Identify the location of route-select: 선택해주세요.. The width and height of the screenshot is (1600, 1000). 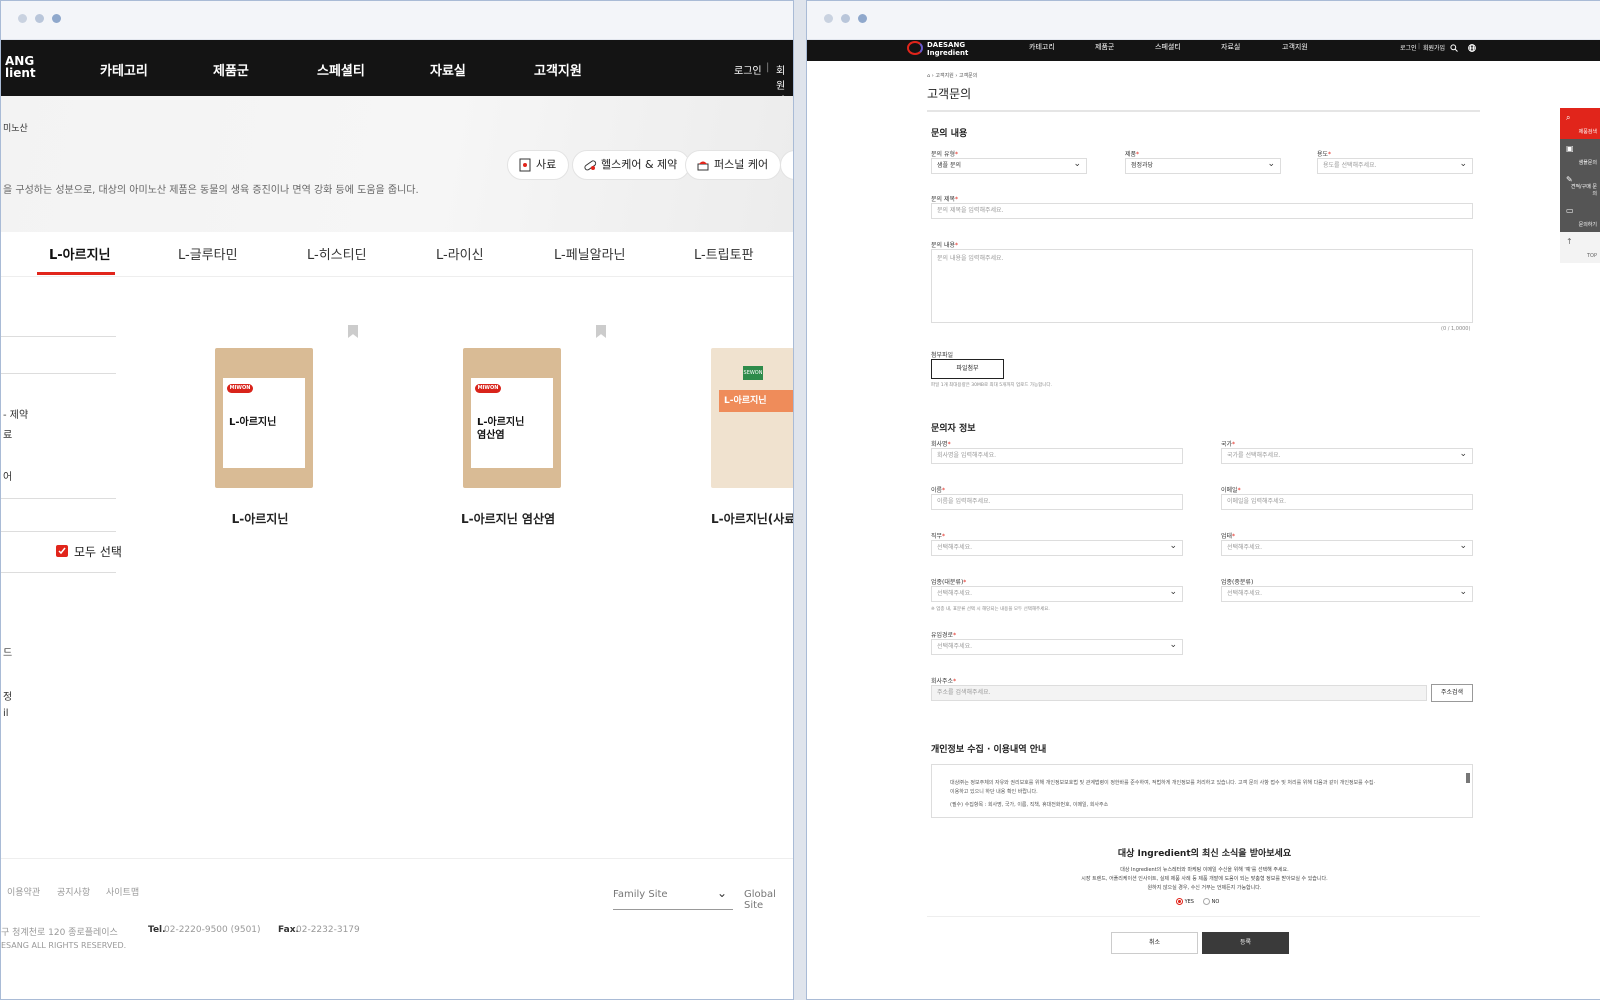
(1057, 646).